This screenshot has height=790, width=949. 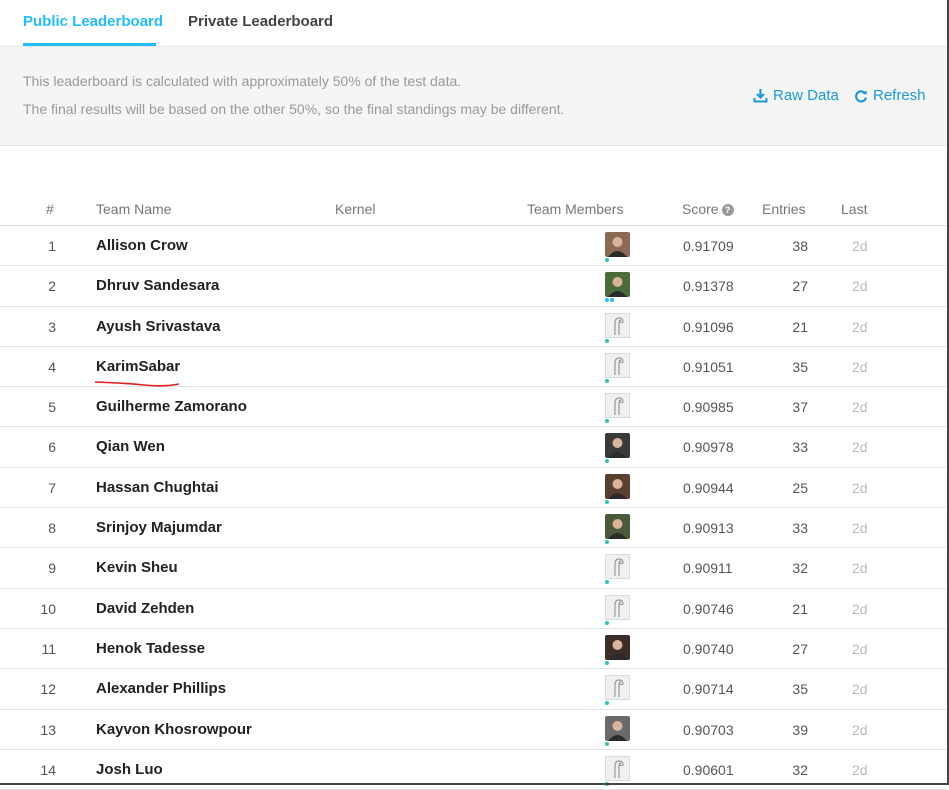 I want to click on table-row: 12 Alexander Phillips 0.90714 35 2d, so click(x=473, y=689).